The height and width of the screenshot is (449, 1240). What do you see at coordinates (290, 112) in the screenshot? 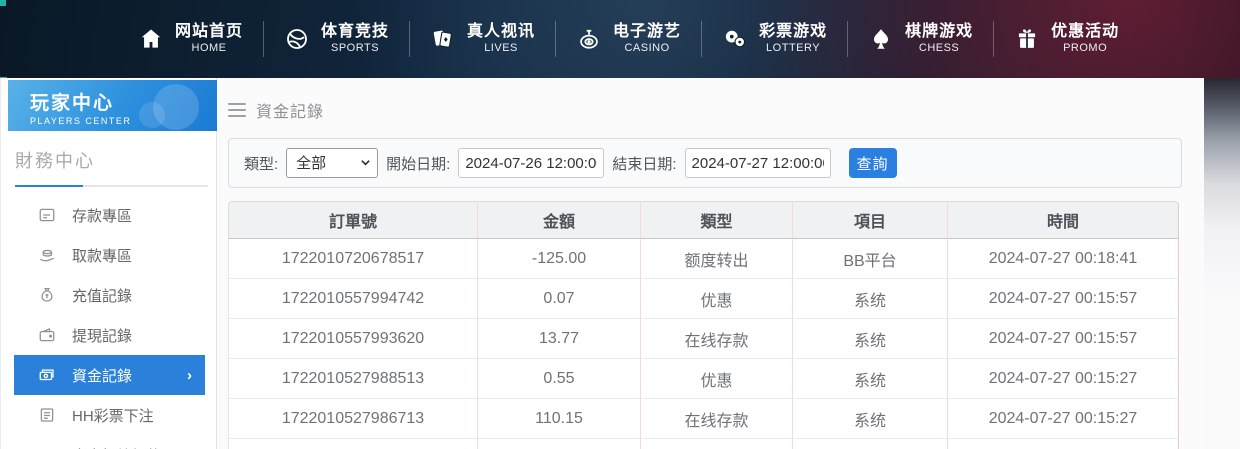
I see `page-title: 資金記錄` at bounding box center [290, 112].